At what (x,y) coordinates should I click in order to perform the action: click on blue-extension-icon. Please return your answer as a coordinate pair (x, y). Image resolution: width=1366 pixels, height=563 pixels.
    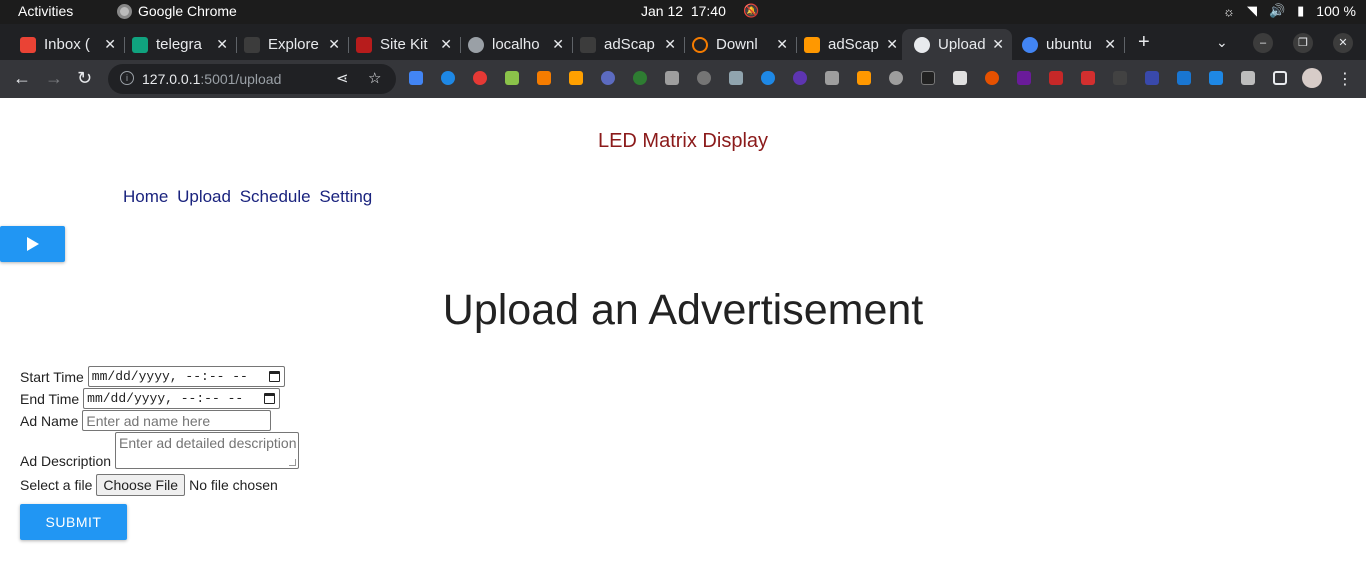
    Looking at the image, I should click on (768, 78).